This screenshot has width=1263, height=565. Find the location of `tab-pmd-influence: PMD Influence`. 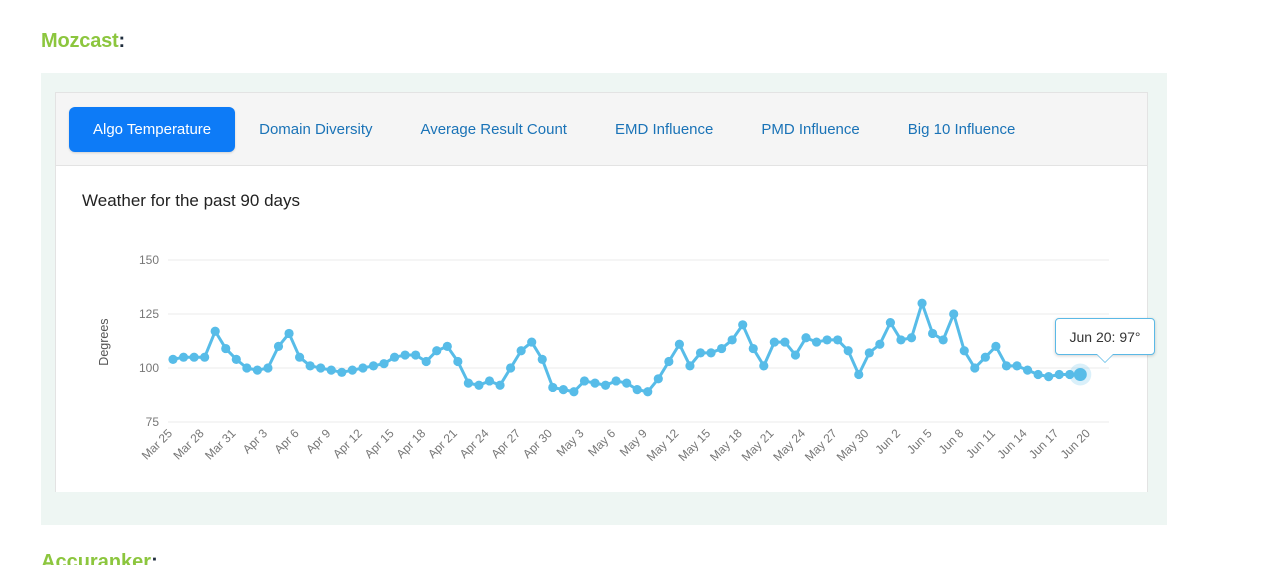

tab-pmd-influence: PMD Influence is located at coordinates (810, 129).